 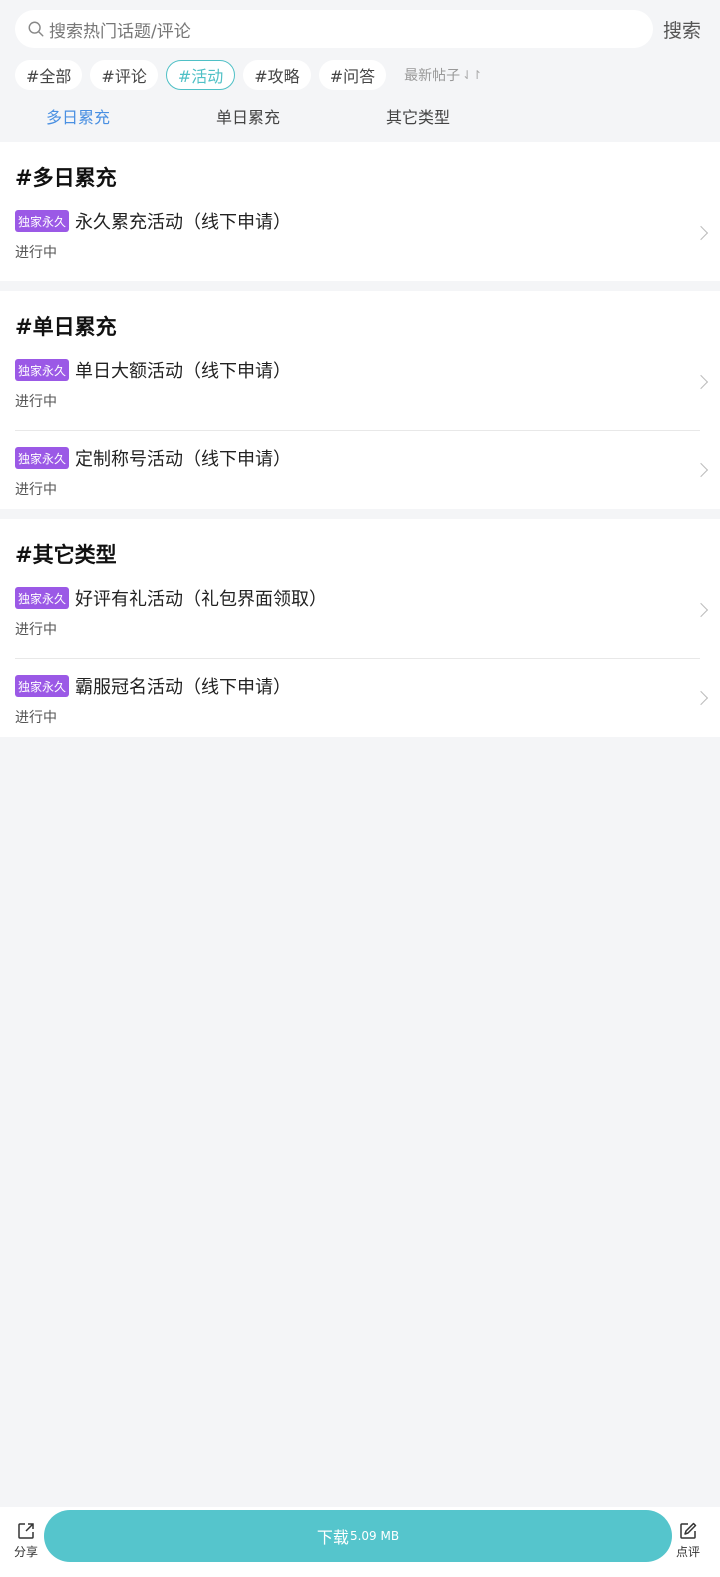 I want to click on edit-icon, so click(x=688, y=1530).